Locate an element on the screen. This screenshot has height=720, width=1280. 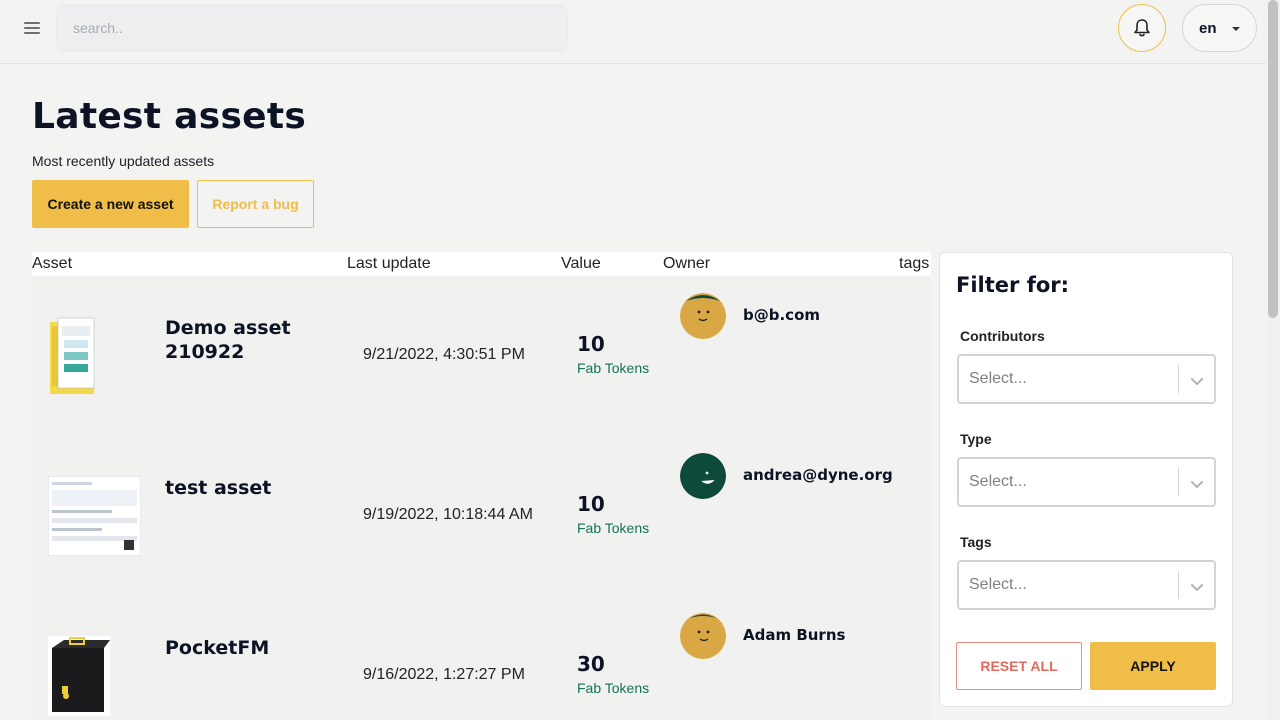
contributors-label: Contributors is located at coordinates (1002, 336).